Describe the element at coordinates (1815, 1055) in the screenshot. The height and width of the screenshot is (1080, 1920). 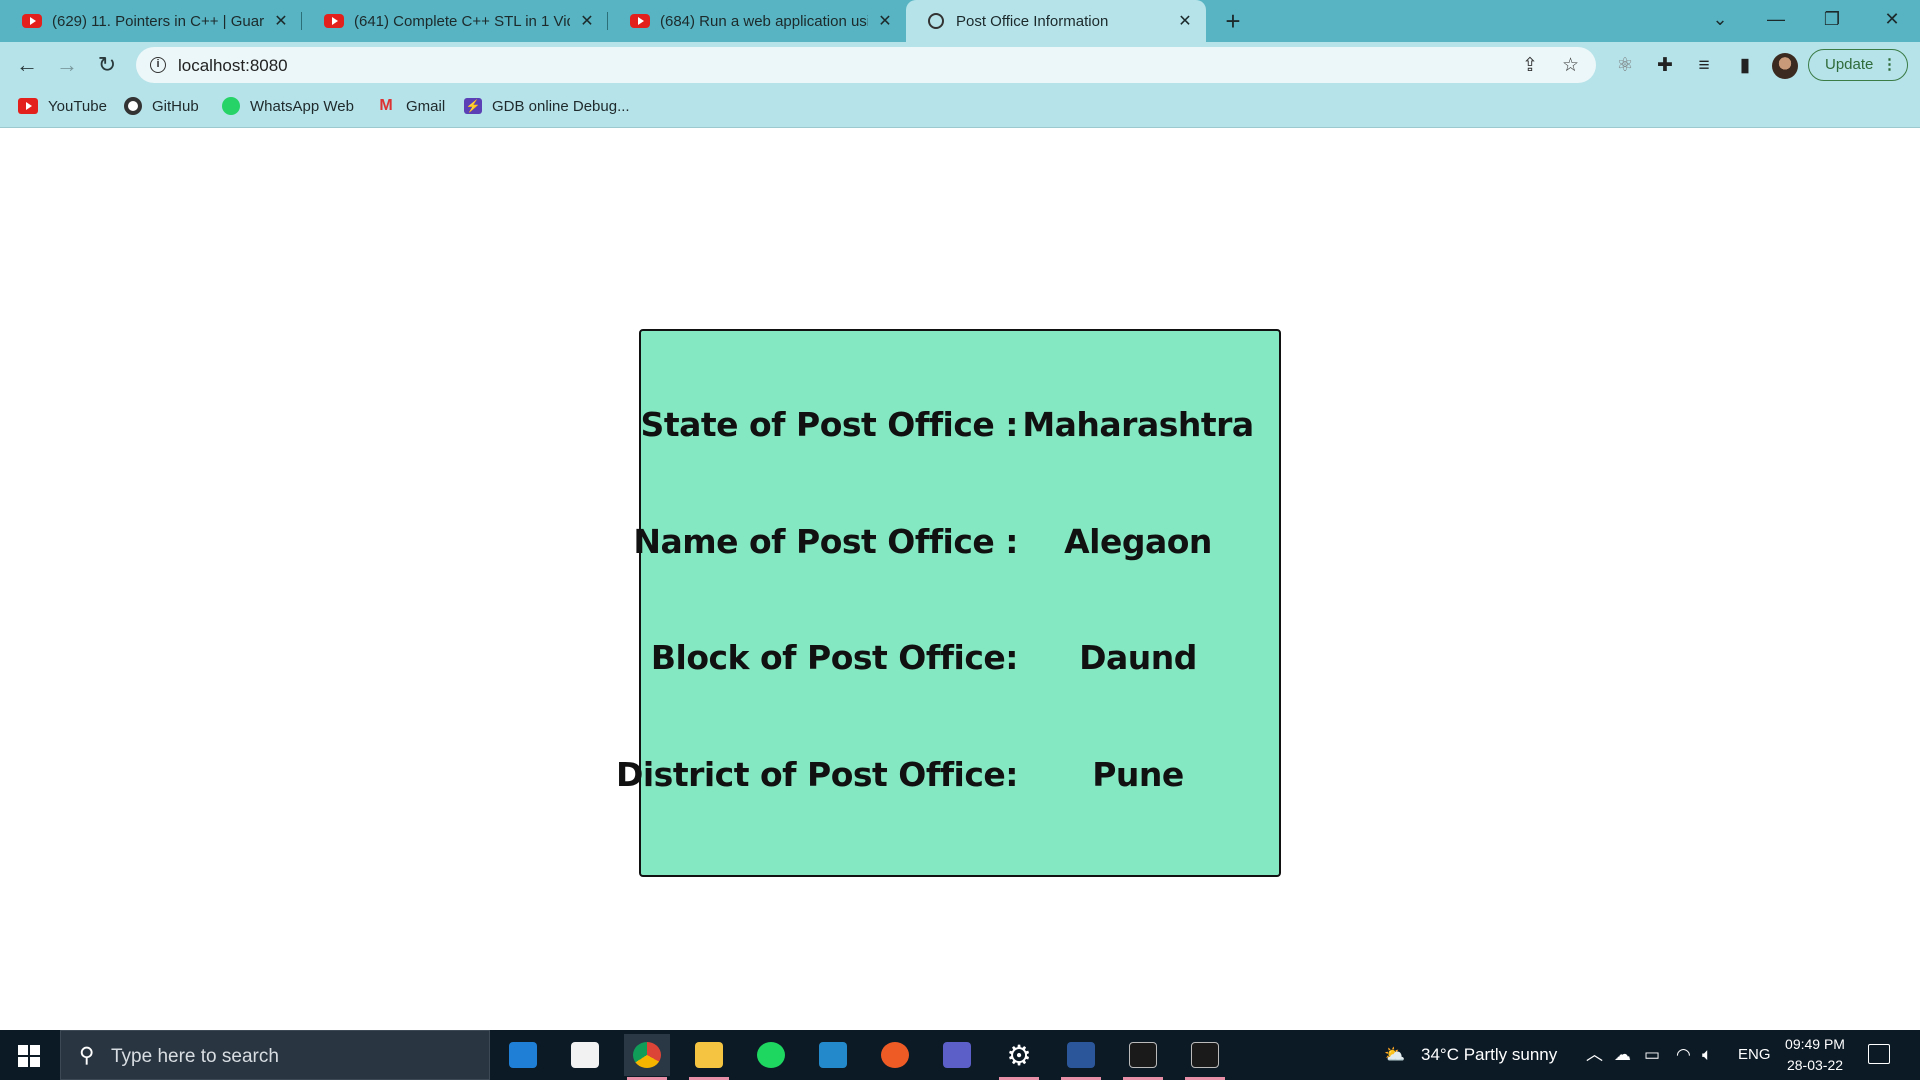
I see `system-clock: 09:49 PM 28-03-22` at that location.